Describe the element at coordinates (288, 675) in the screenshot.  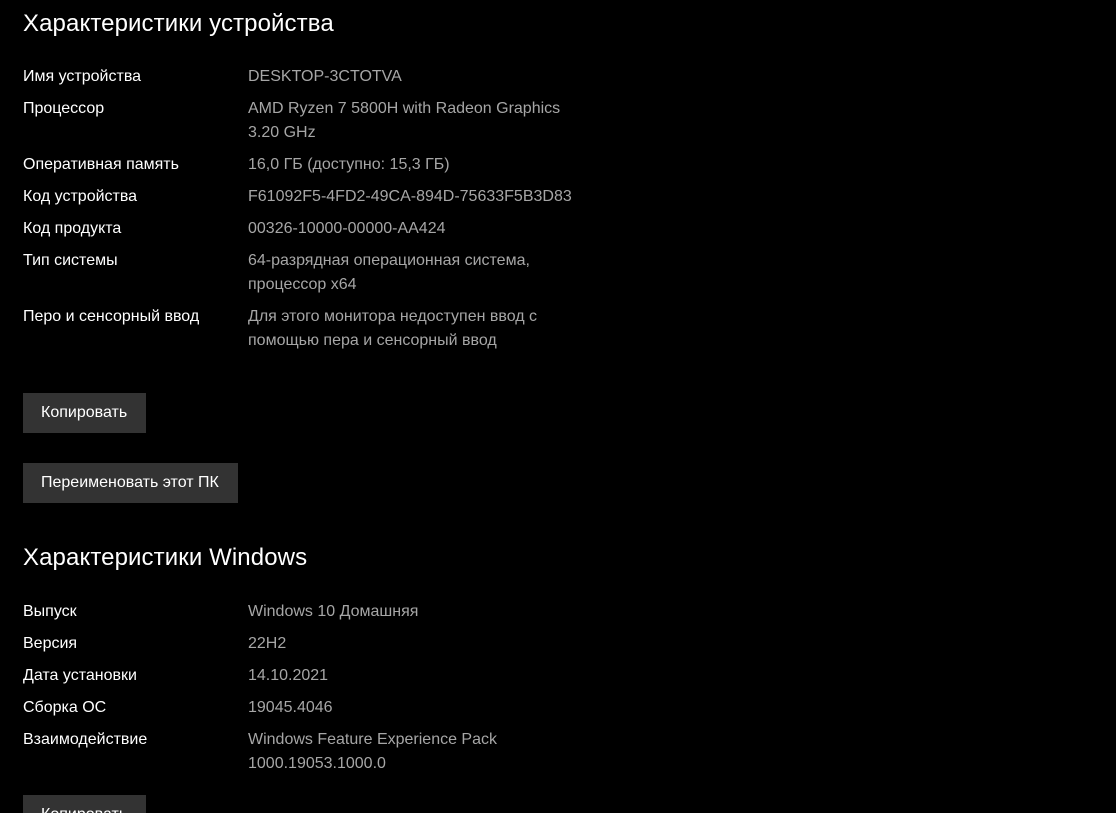
I see `spec-value: 14.10.2021` at that location.